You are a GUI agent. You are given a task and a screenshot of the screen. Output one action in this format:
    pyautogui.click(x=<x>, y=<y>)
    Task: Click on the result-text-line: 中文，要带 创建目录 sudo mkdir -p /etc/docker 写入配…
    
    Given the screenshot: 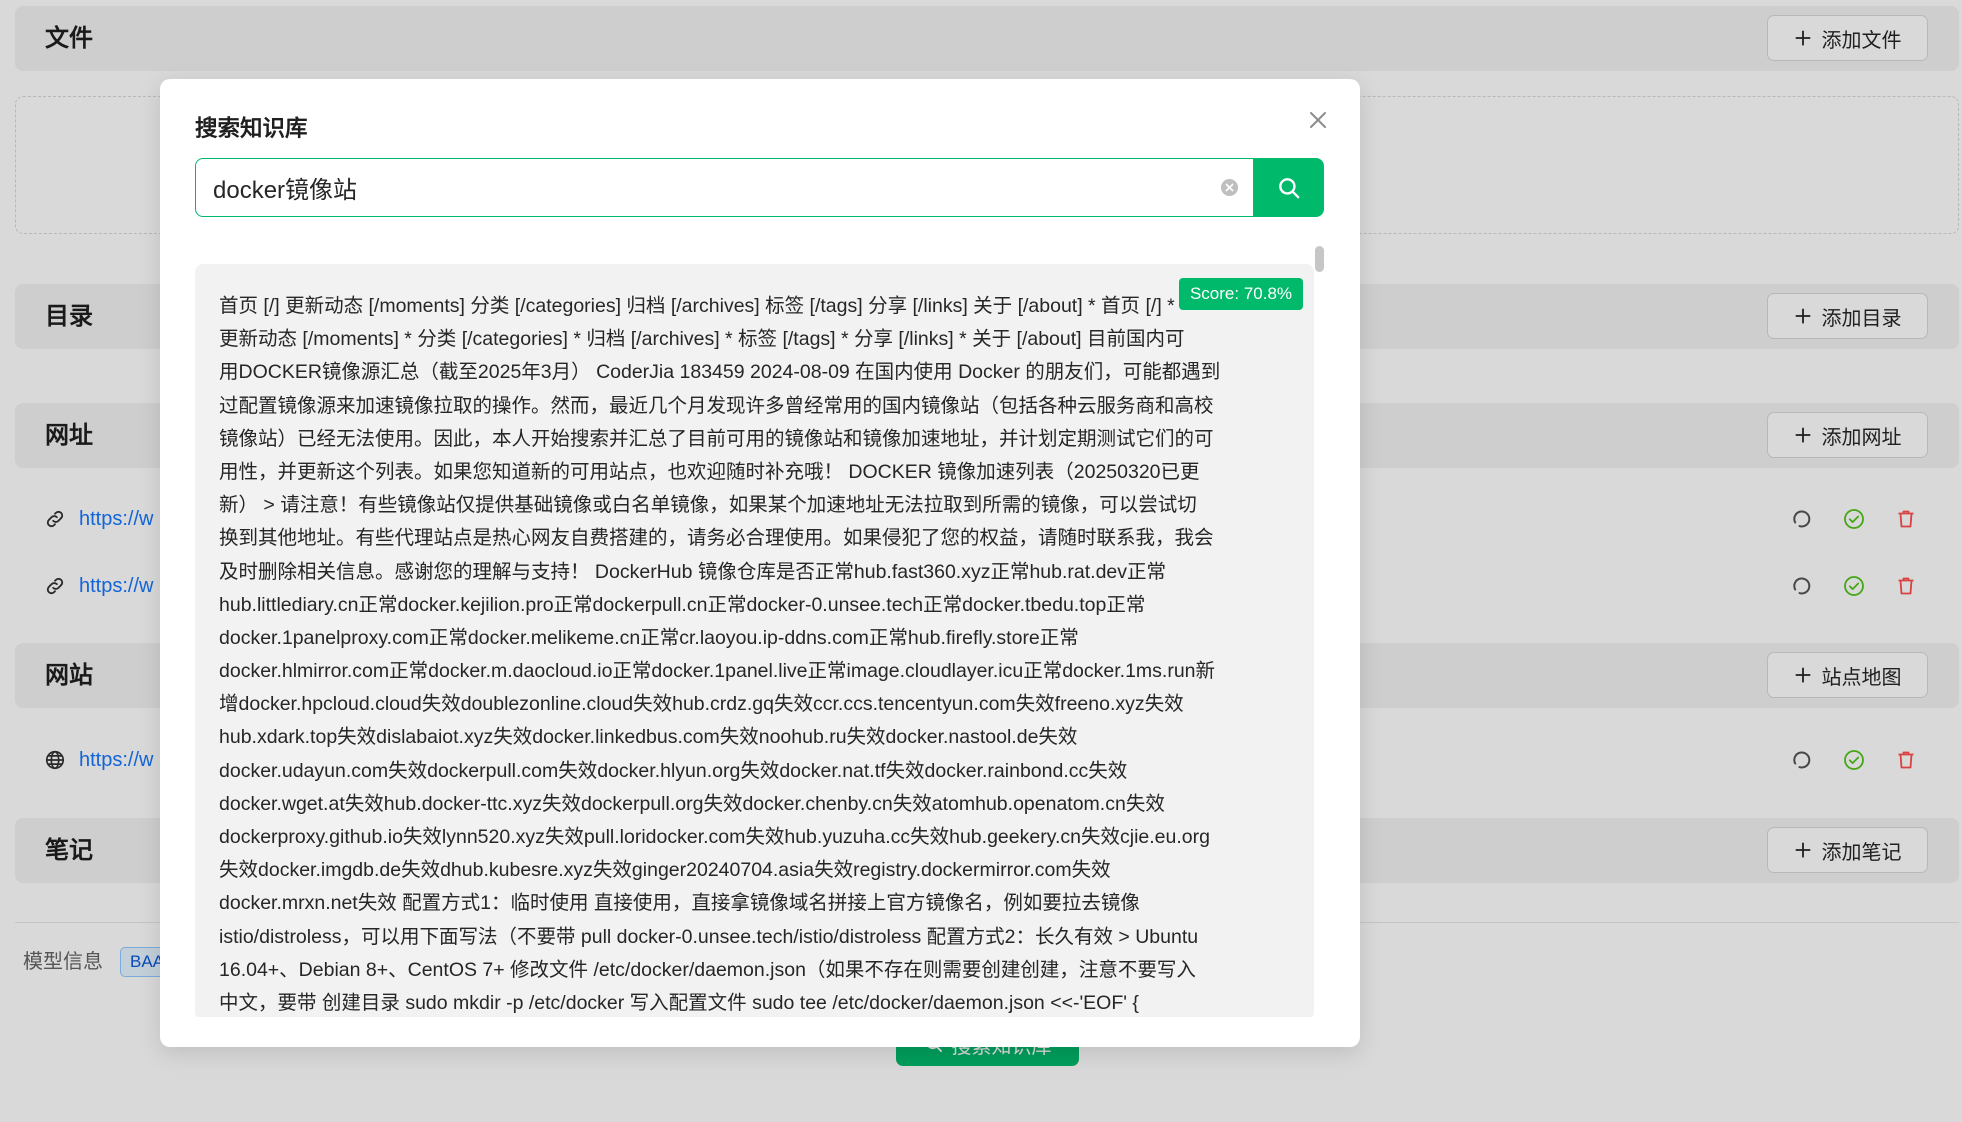 What is the action you would take?
    pyautogui.click(x=679, y=1002)
    